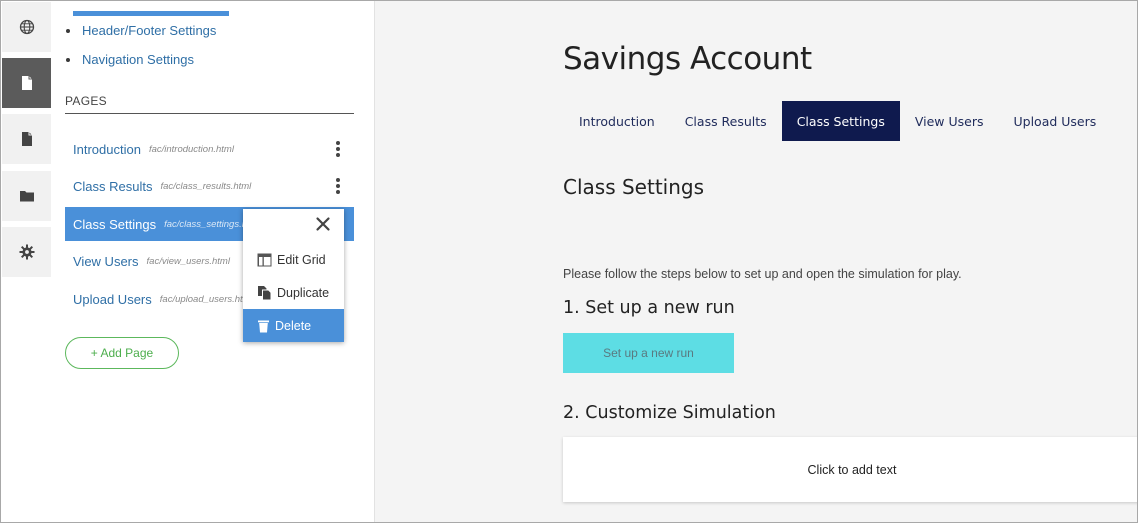 The height and width of the screenshot is (523, 1138). What do you see at coordinates (649, 308) in the screenshot?
I see `step-one-heading: 1. Set up a new run` at bounding box center [649, 308].